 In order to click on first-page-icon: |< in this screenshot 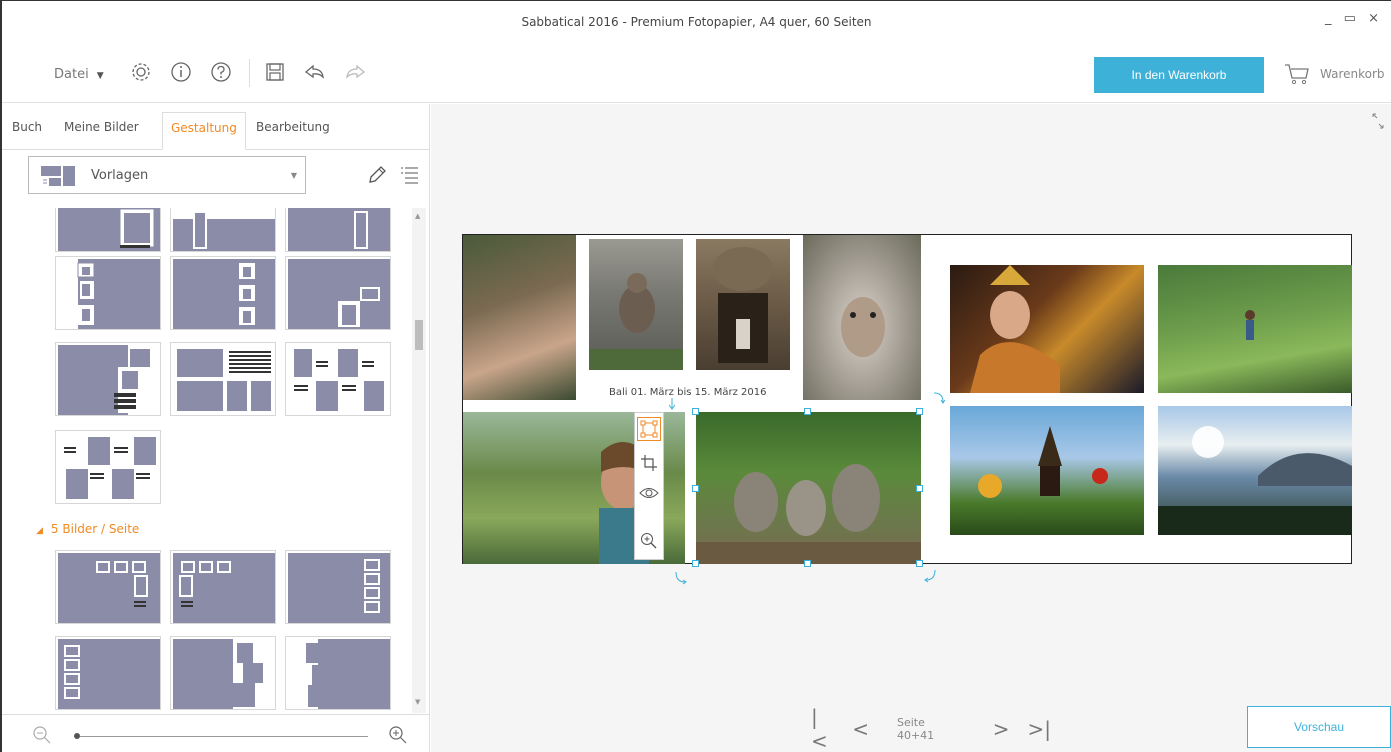, I will do `click(822, 728)`.